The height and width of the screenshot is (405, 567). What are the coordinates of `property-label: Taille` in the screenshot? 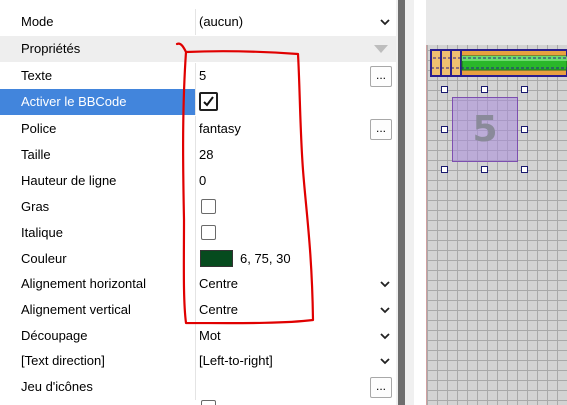 It's located at (36, 154).